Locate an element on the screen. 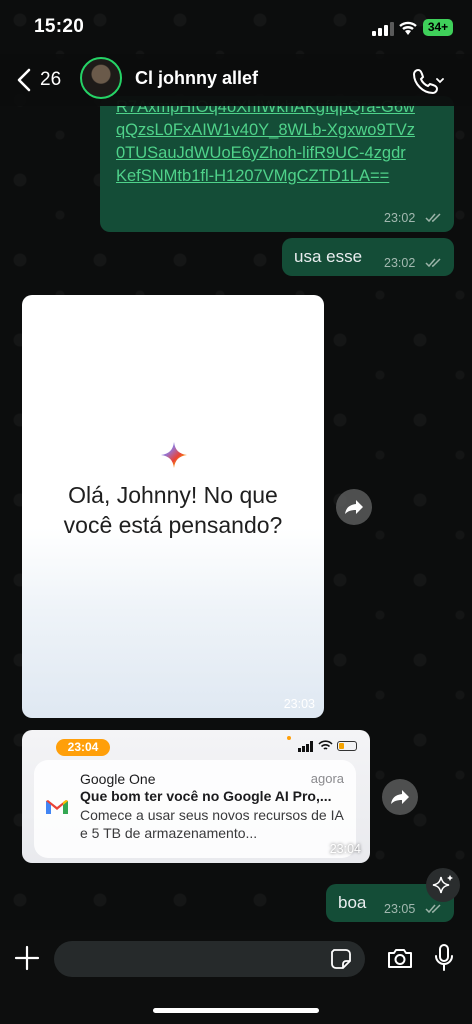  message-timestamp: 23:03 is located at coordinates (299, 704).